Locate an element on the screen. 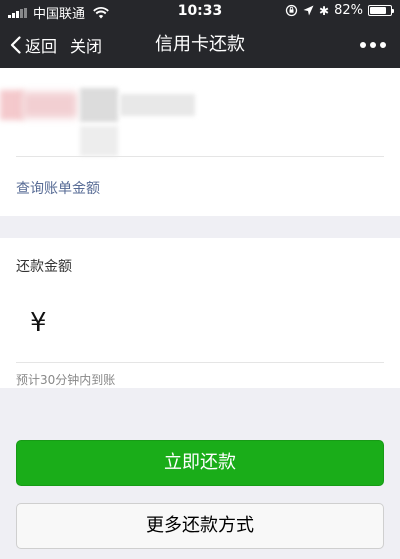  back-button: 返回 is located at coordinates (33, 45).